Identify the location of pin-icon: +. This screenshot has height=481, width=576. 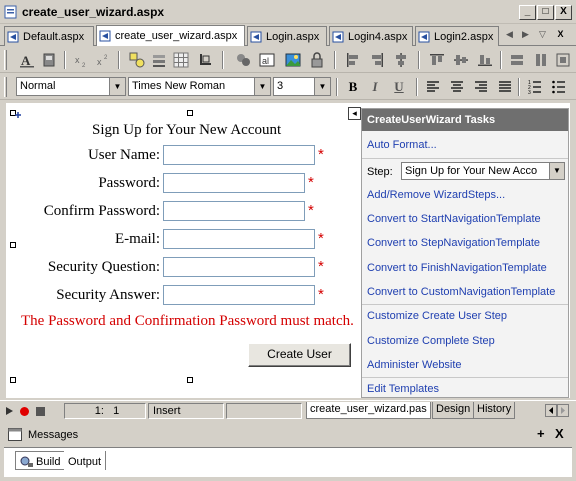
(541, 433).